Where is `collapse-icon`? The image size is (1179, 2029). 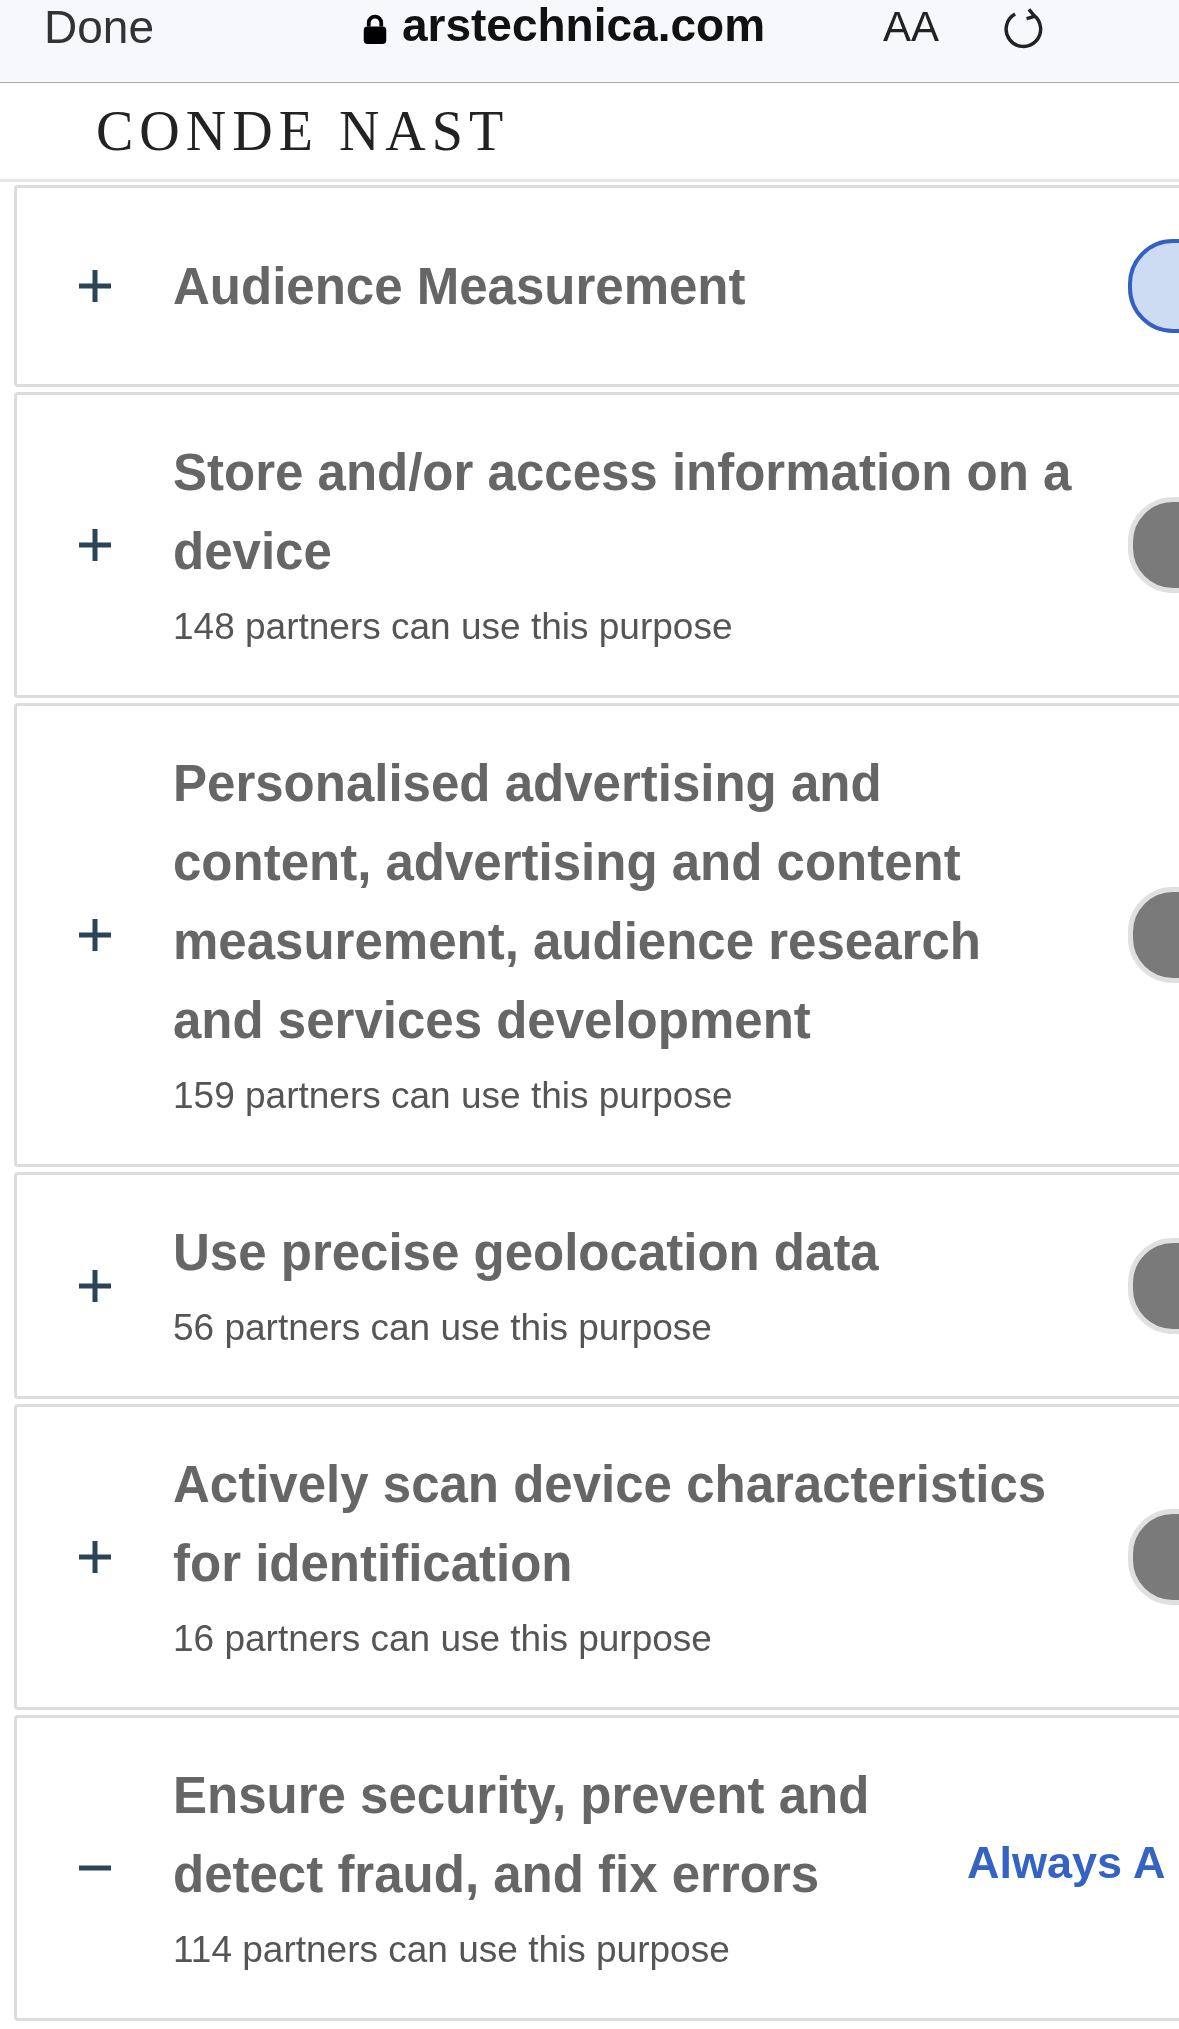 collapse-icon is located at coordinates (95, 1868).